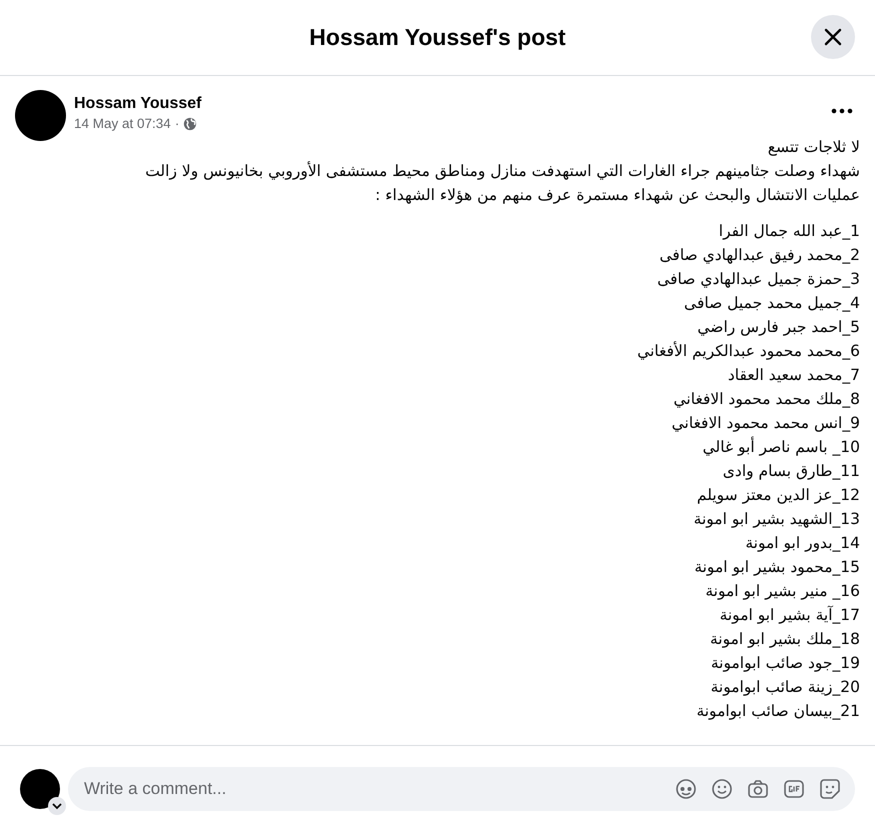 The height and width of the screenshot is (832, 875). I want to click on name-line: 9_انس محمد محمود الافغاني, so click(765, 423).